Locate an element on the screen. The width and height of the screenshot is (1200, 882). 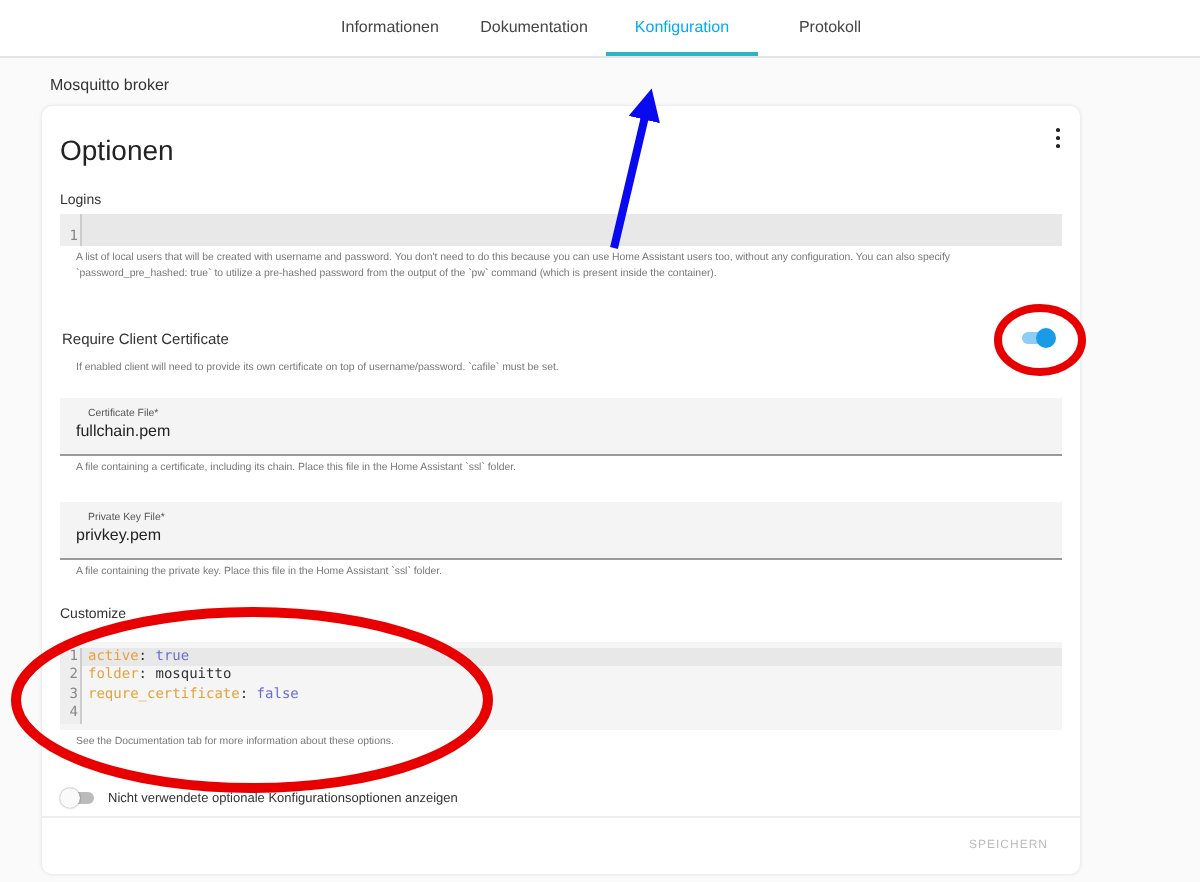
card-title: Optionen is located at coordinates (117, 152).